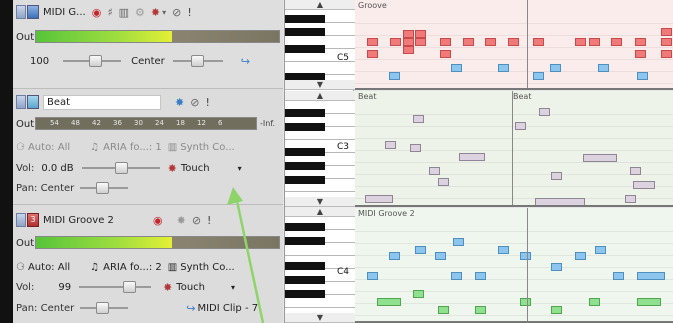 This screenshot has height=323, width=673. Describe the element at coordinates (109, 12) in the screenshot. I see `input-monitor-icon: ♯` at that location.